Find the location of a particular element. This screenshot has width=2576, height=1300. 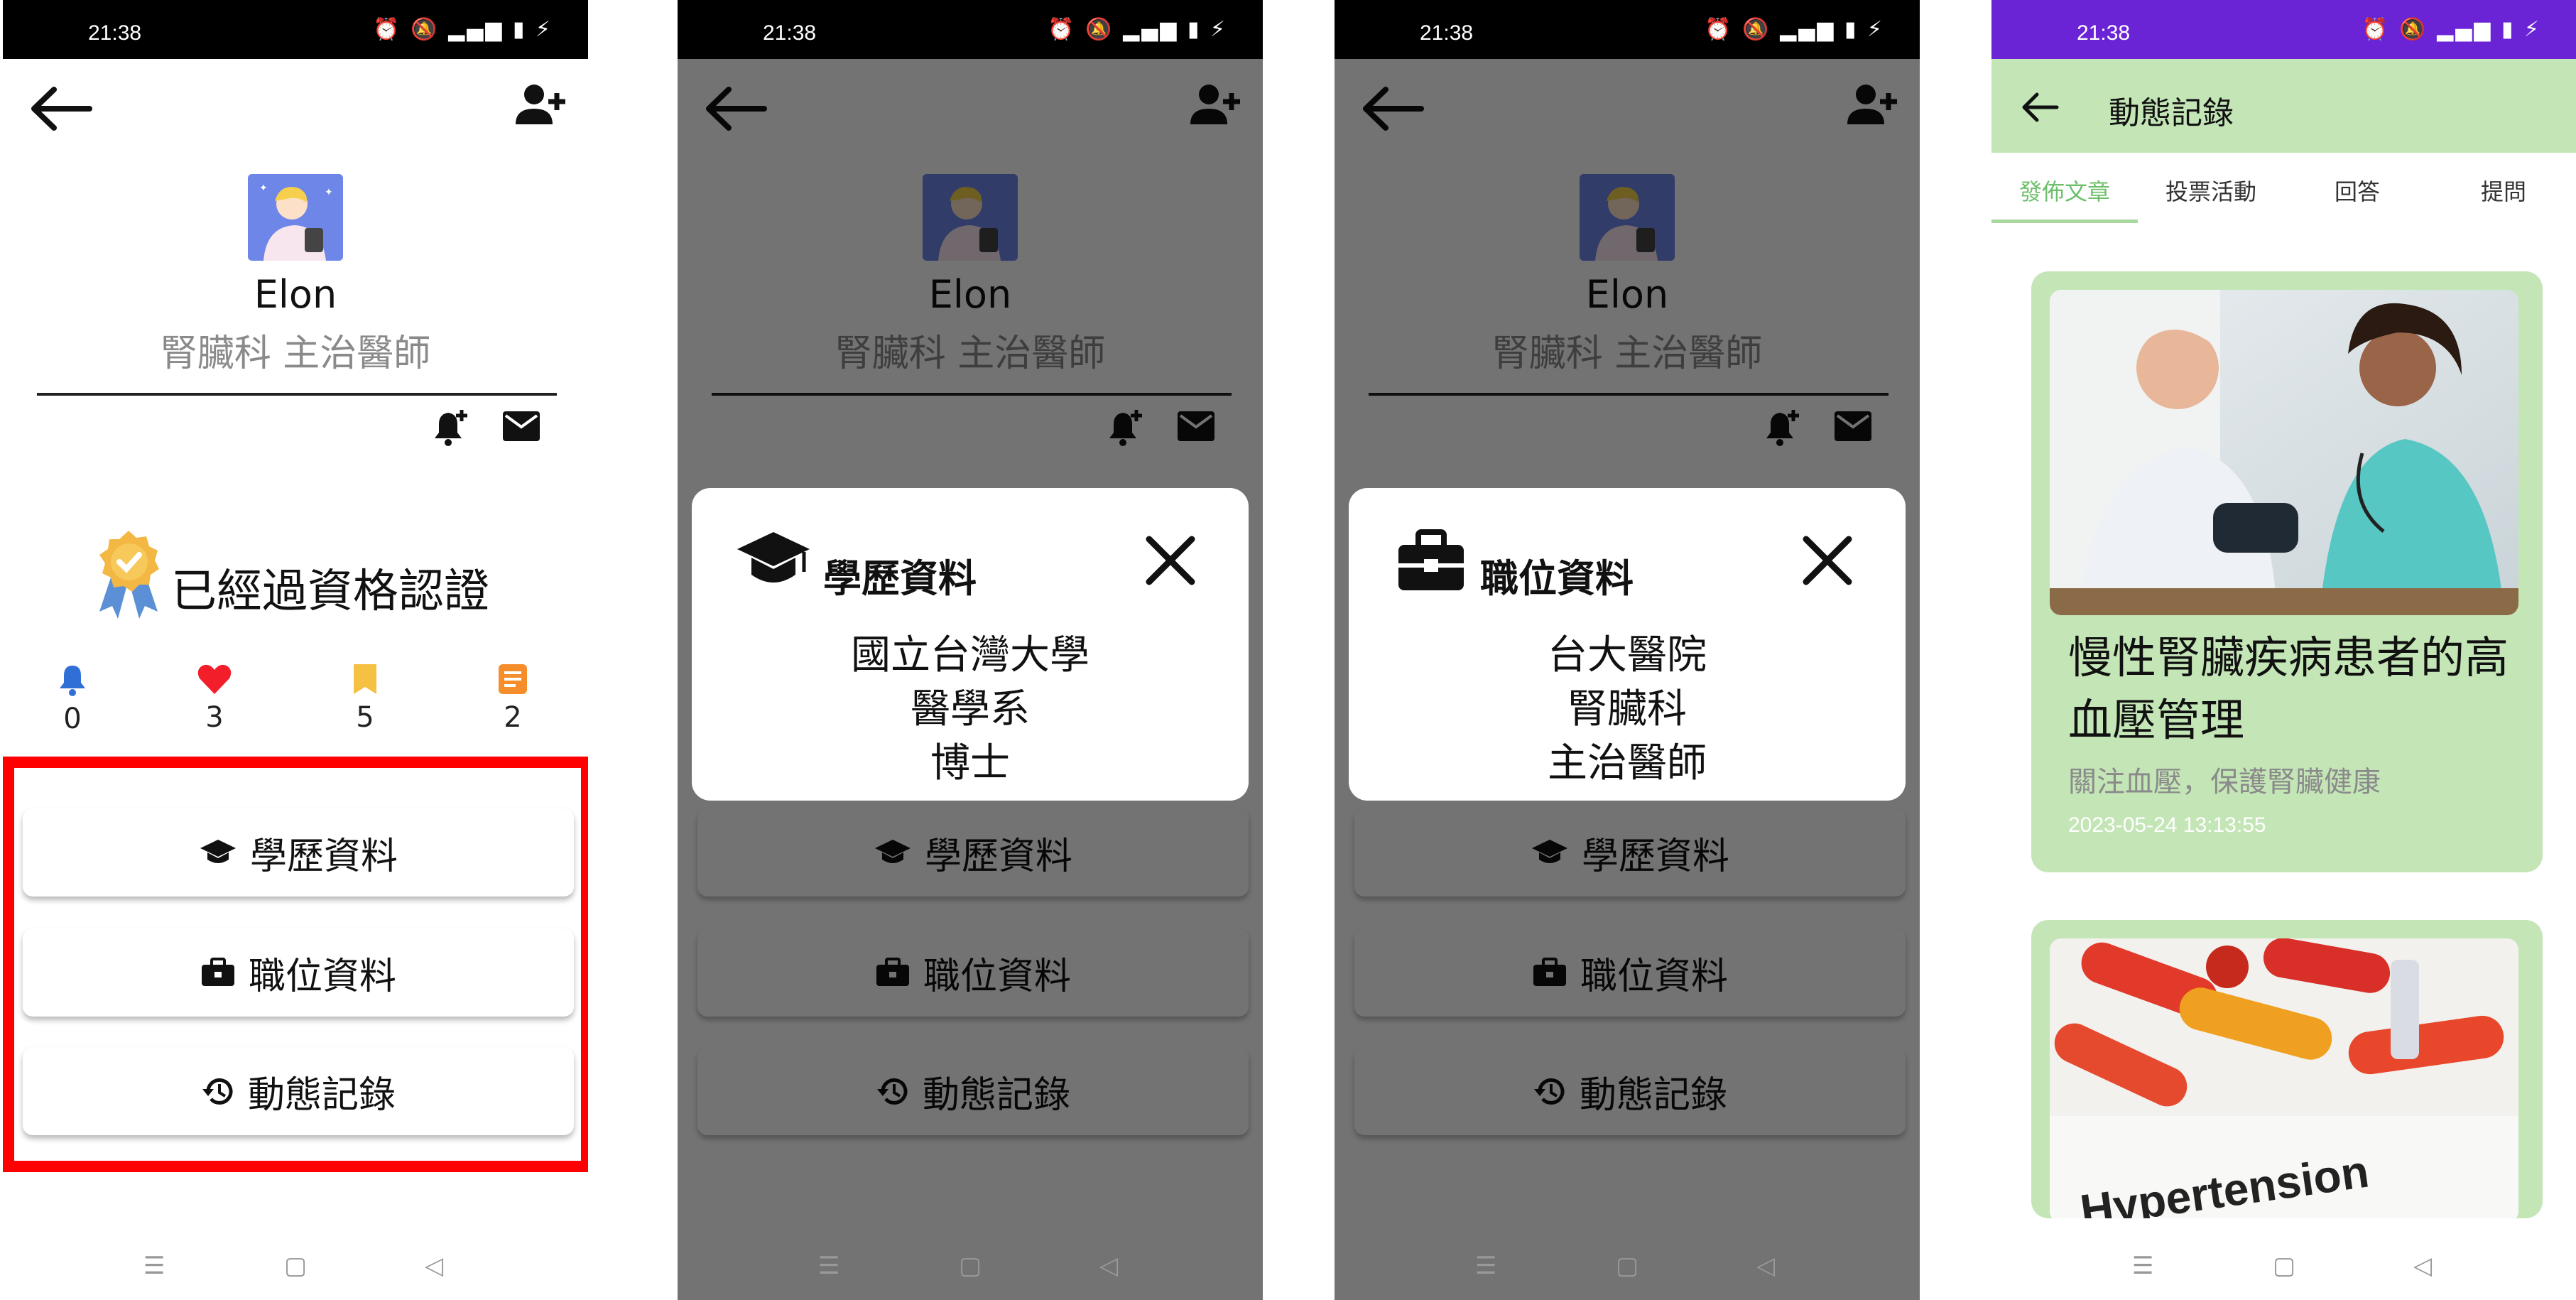

add-friend-icon is located at coordinates (539, 105).